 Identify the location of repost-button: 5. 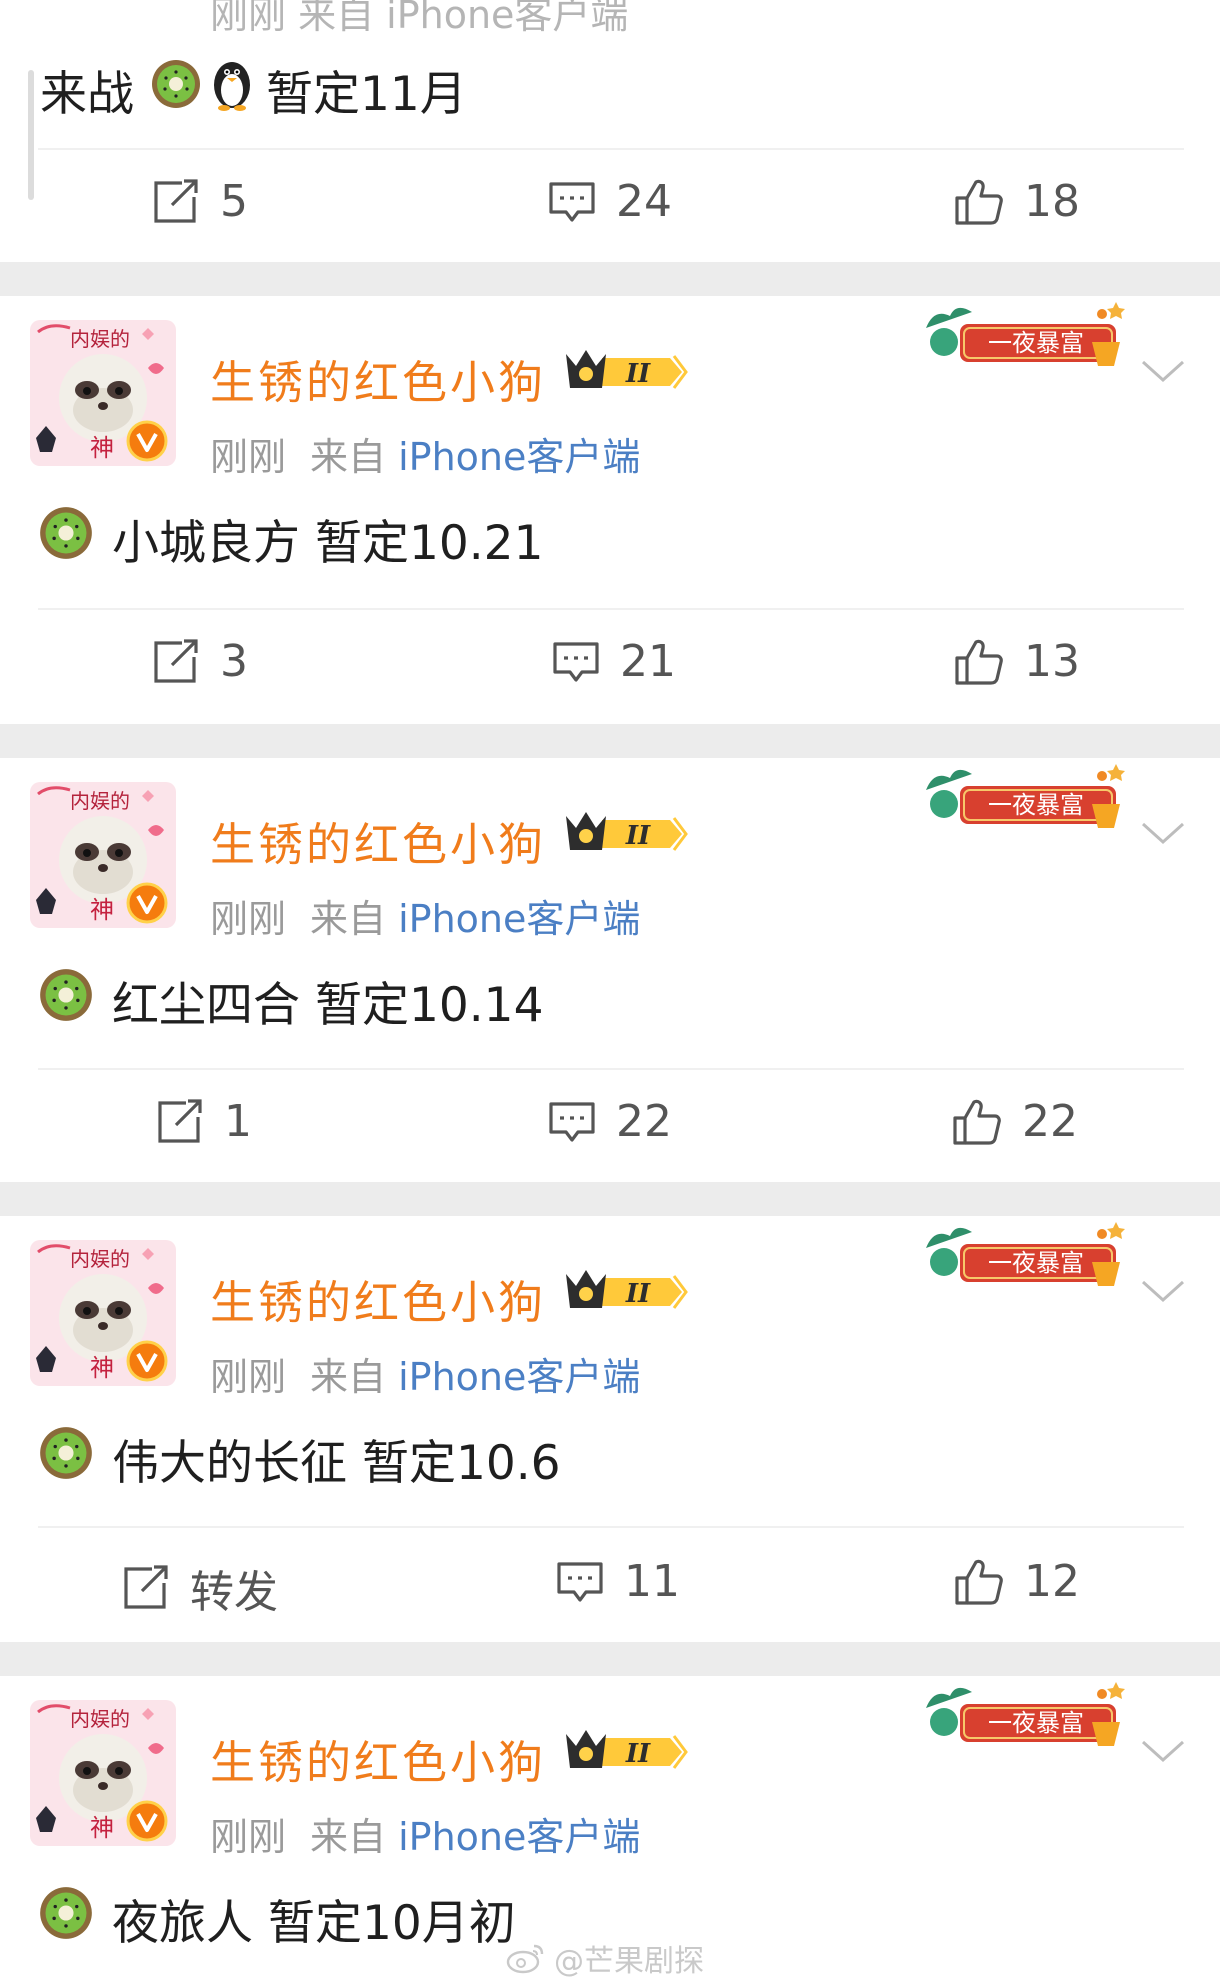
(200, 201).